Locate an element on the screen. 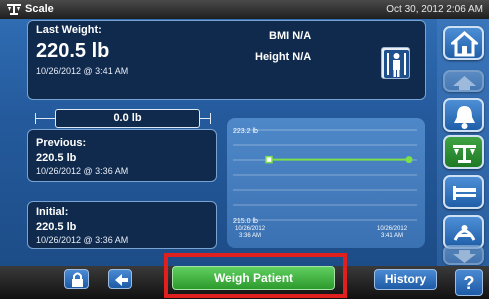  scale-button is located at coordinates (463, 152).